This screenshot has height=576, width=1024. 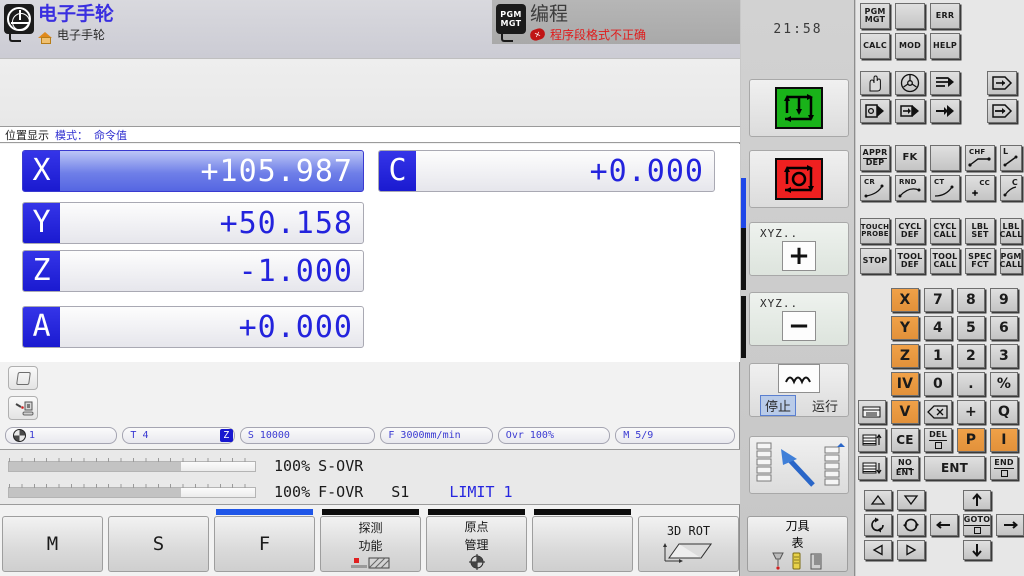 What do you see at coordinates (1004, 468) in the screenshot?
I see `key-end: END` at bounding box center [1004, 468].